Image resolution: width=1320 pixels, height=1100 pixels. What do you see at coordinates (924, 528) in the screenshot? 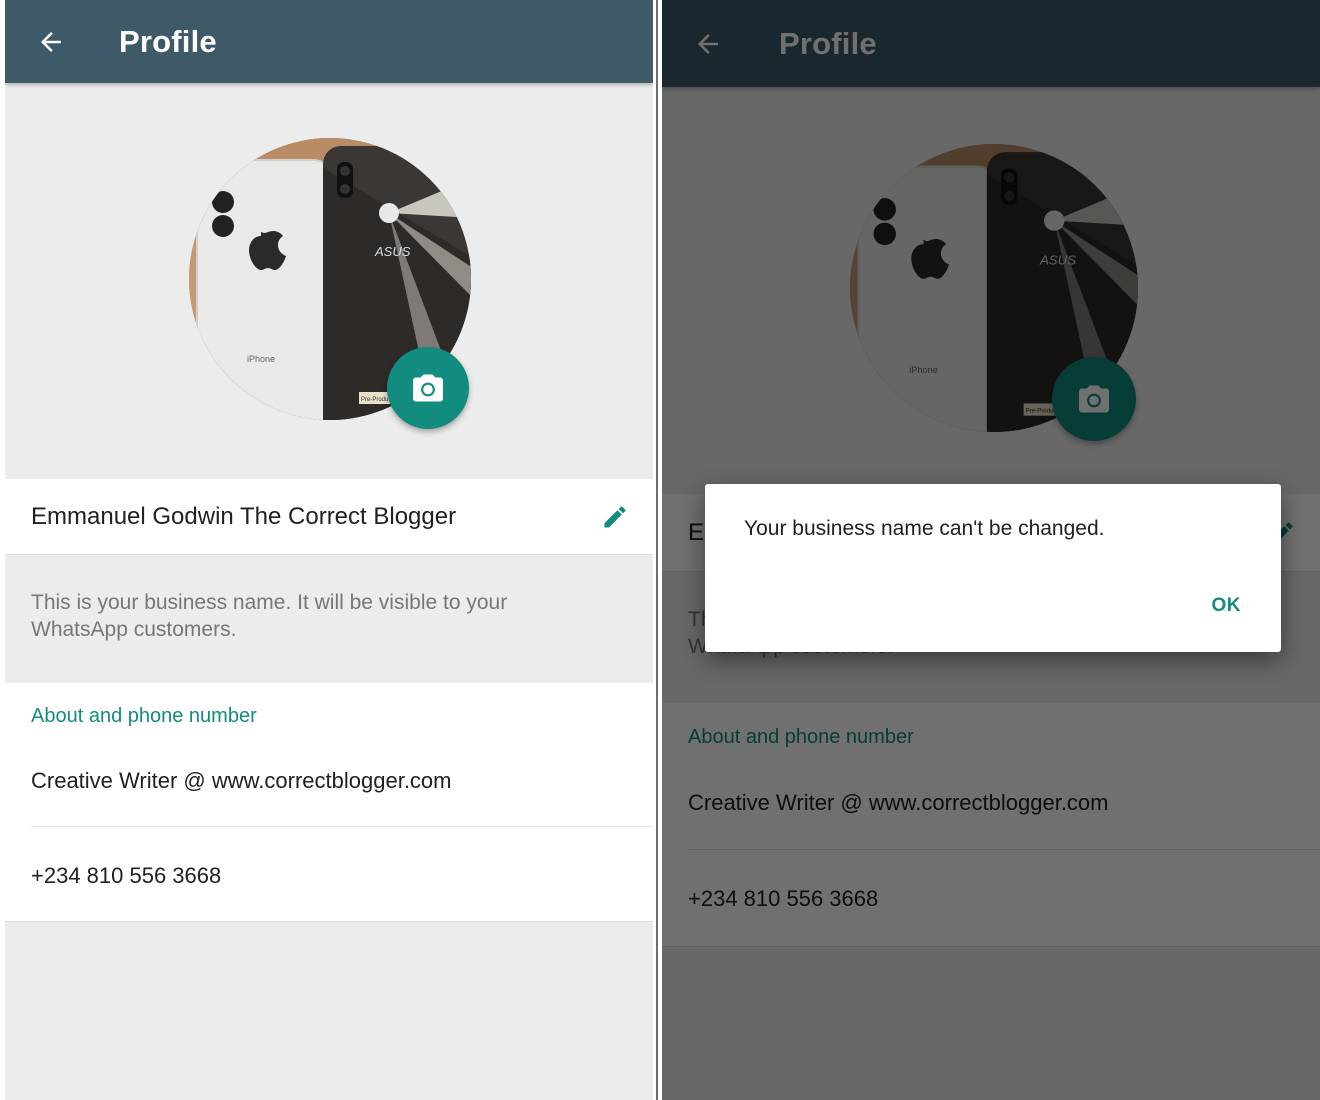
I see `dialog-message: Your business name can't be changed.` at bounding box center [924, 528].